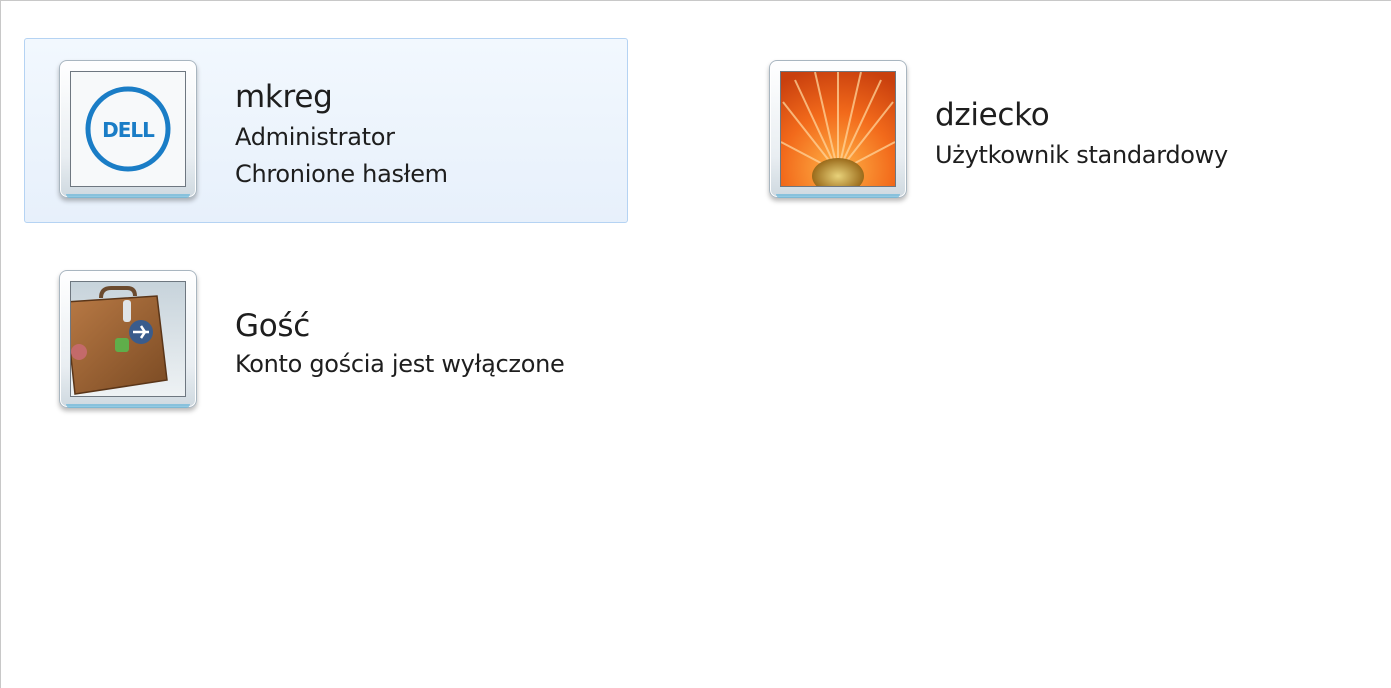  Describe the element at coordinates (284, 97) in the screenshot. I see `account-name: mkreg` at that location.